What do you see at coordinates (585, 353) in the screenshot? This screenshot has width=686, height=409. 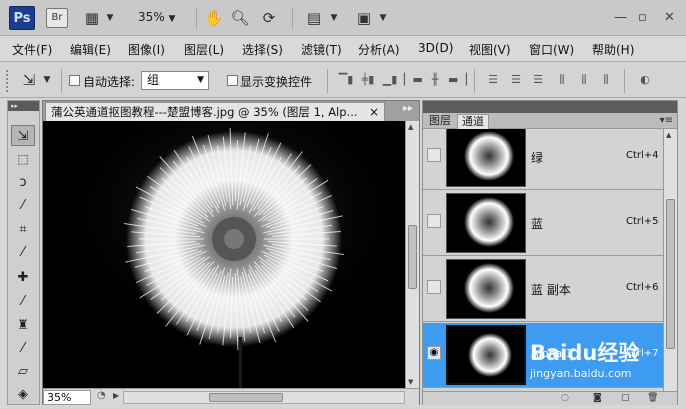 I see `watermark-brand: Baidu经验` at bounding box center [585, 353].